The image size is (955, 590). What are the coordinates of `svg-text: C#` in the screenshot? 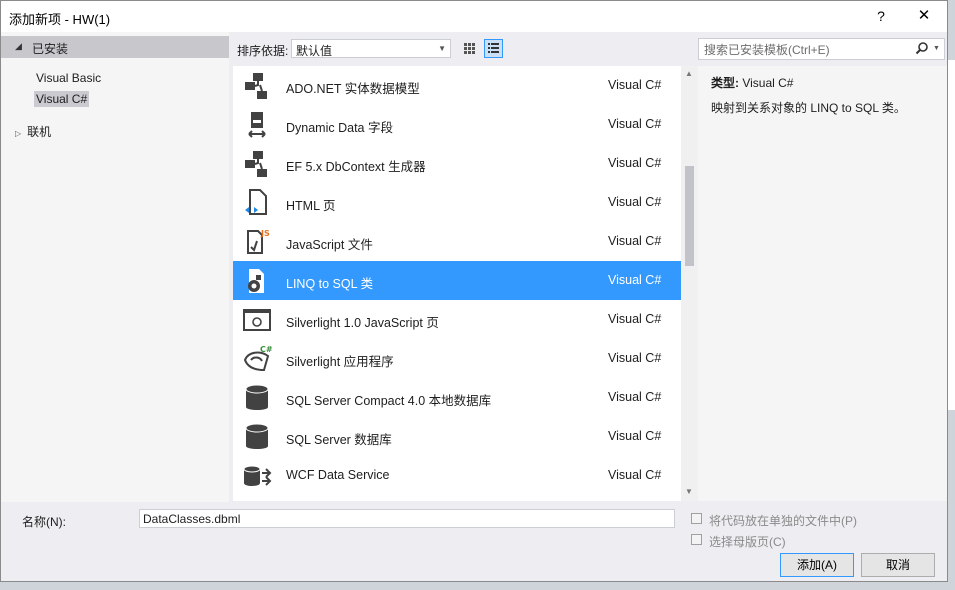 It's located at (266, 349).